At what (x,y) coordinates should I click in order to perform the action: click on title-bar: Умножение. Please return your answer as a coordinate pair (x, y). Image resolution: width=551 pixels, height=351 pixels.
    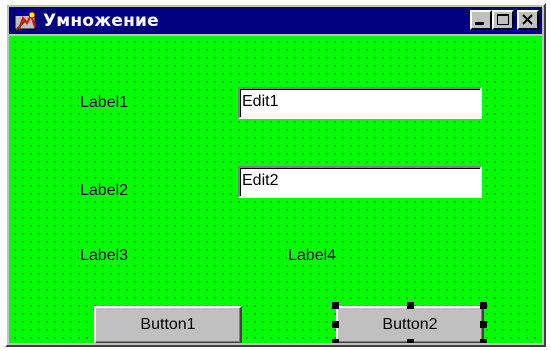
    Looking at the image, I should click on (275, 20).